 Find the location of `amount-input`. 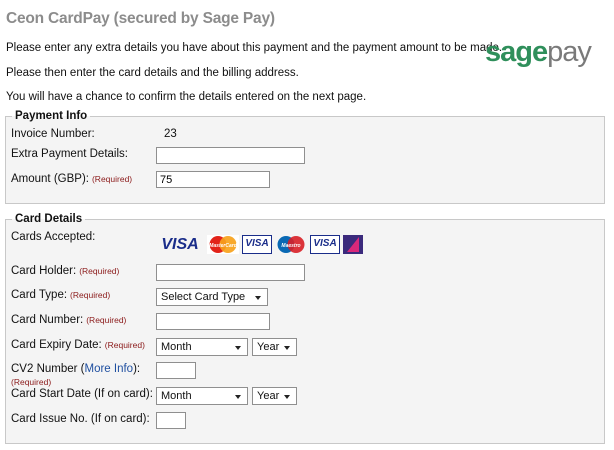

amount-input is located at coordinates (213, 179).